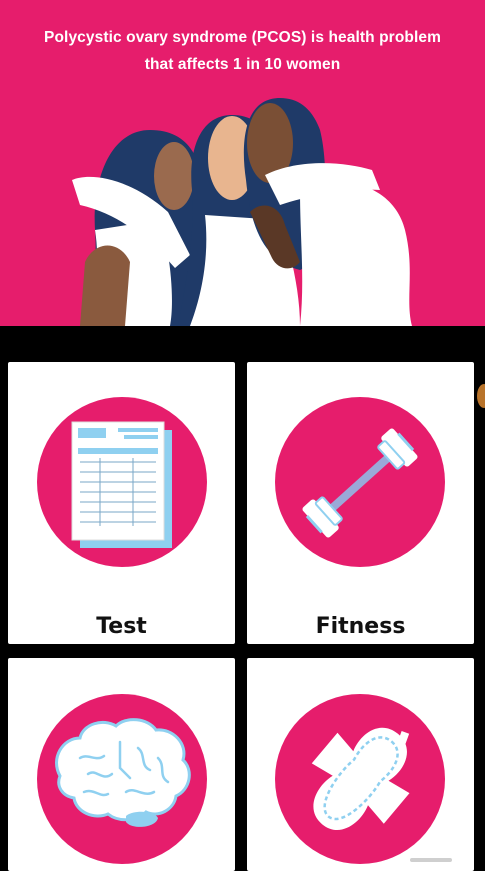 This screenshot has height=871, width=485. Describe the element at coordinates (121, 484) in the screenshot. I see `test-report-icon` at that location.